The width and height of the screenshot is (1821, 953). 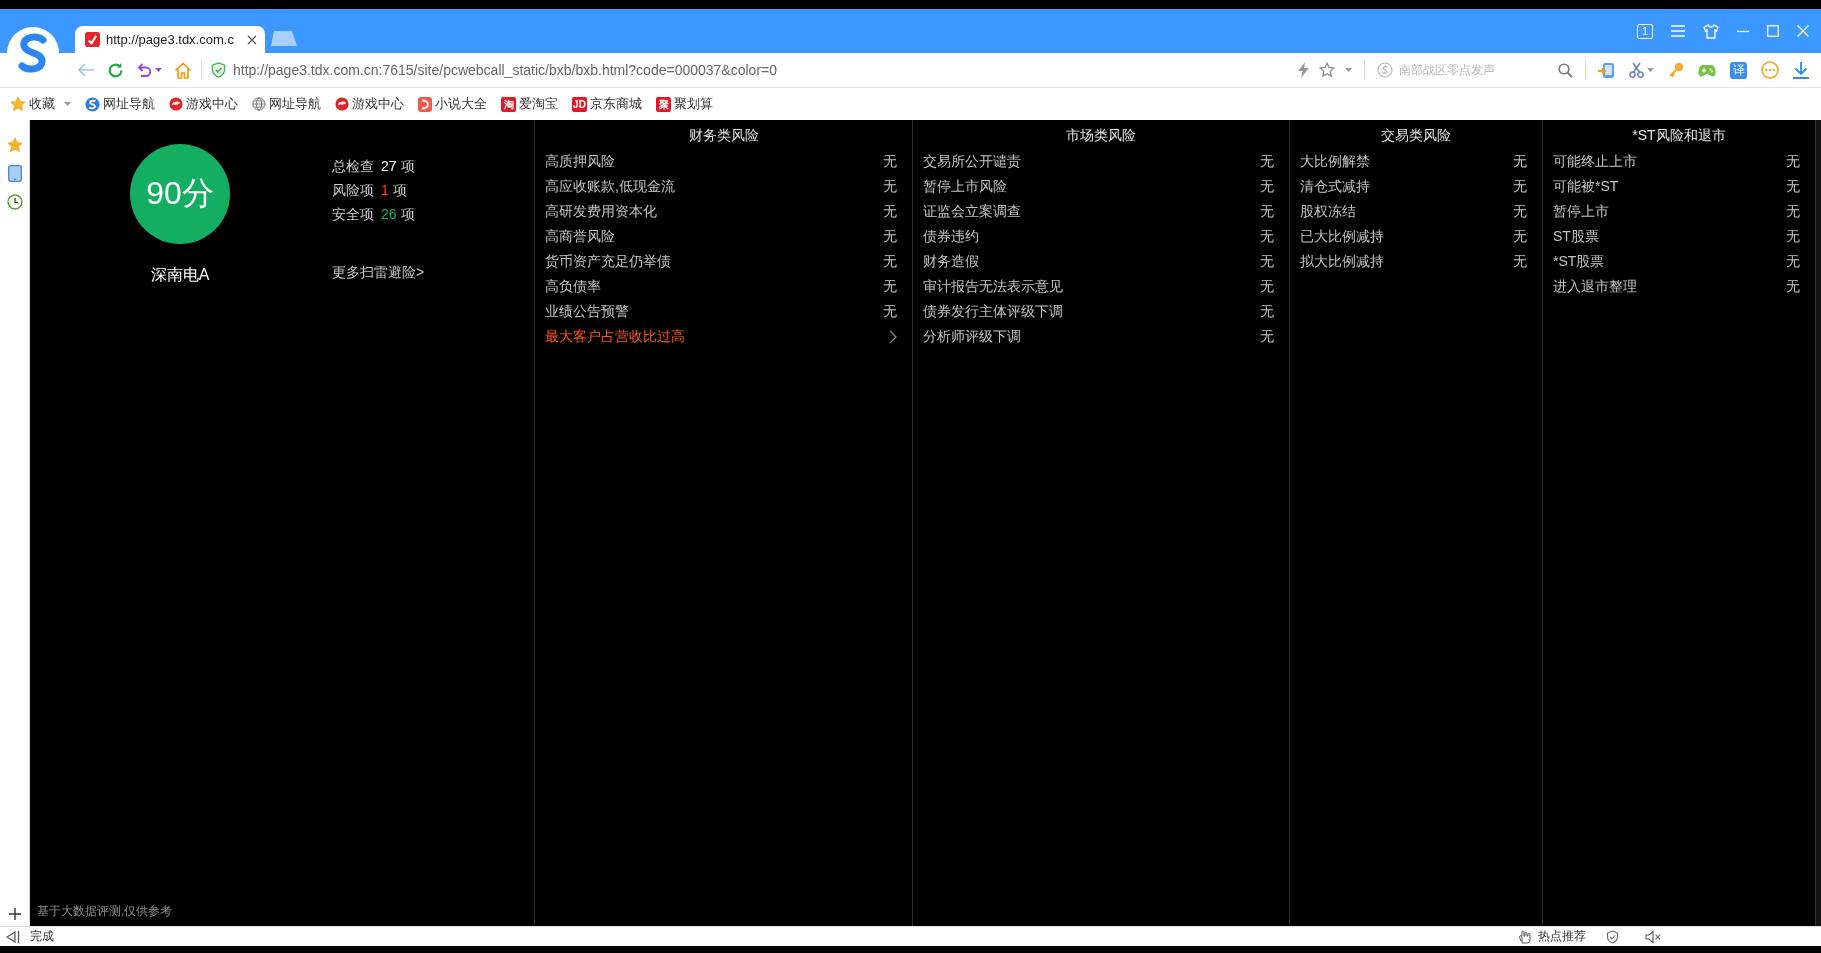 What do you see at coordinates (92, 104) in the screenshot?
I see `swoosh-logo-icon` at bounding box center [92, 104].